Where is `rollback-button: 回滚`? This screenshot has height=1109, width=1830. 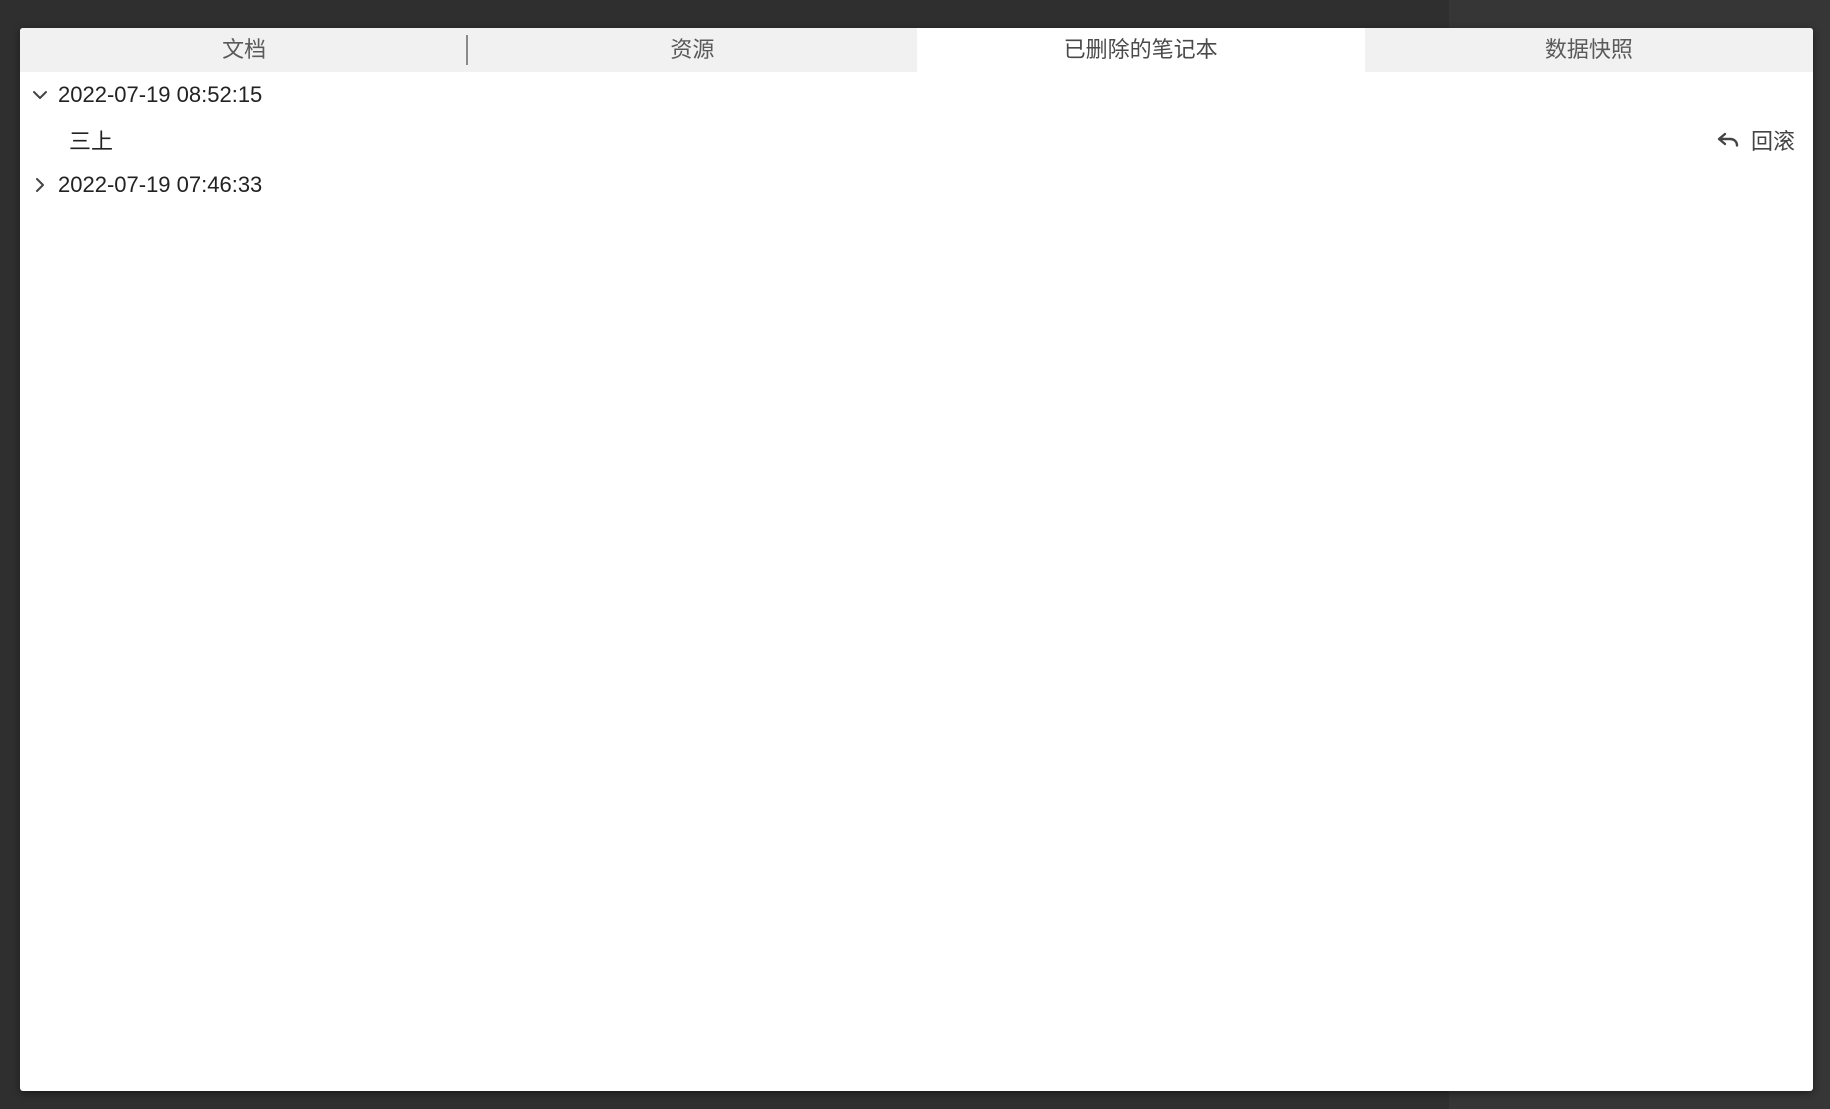
rollback-button: 回滚 is located at coordinates (1755, 139).